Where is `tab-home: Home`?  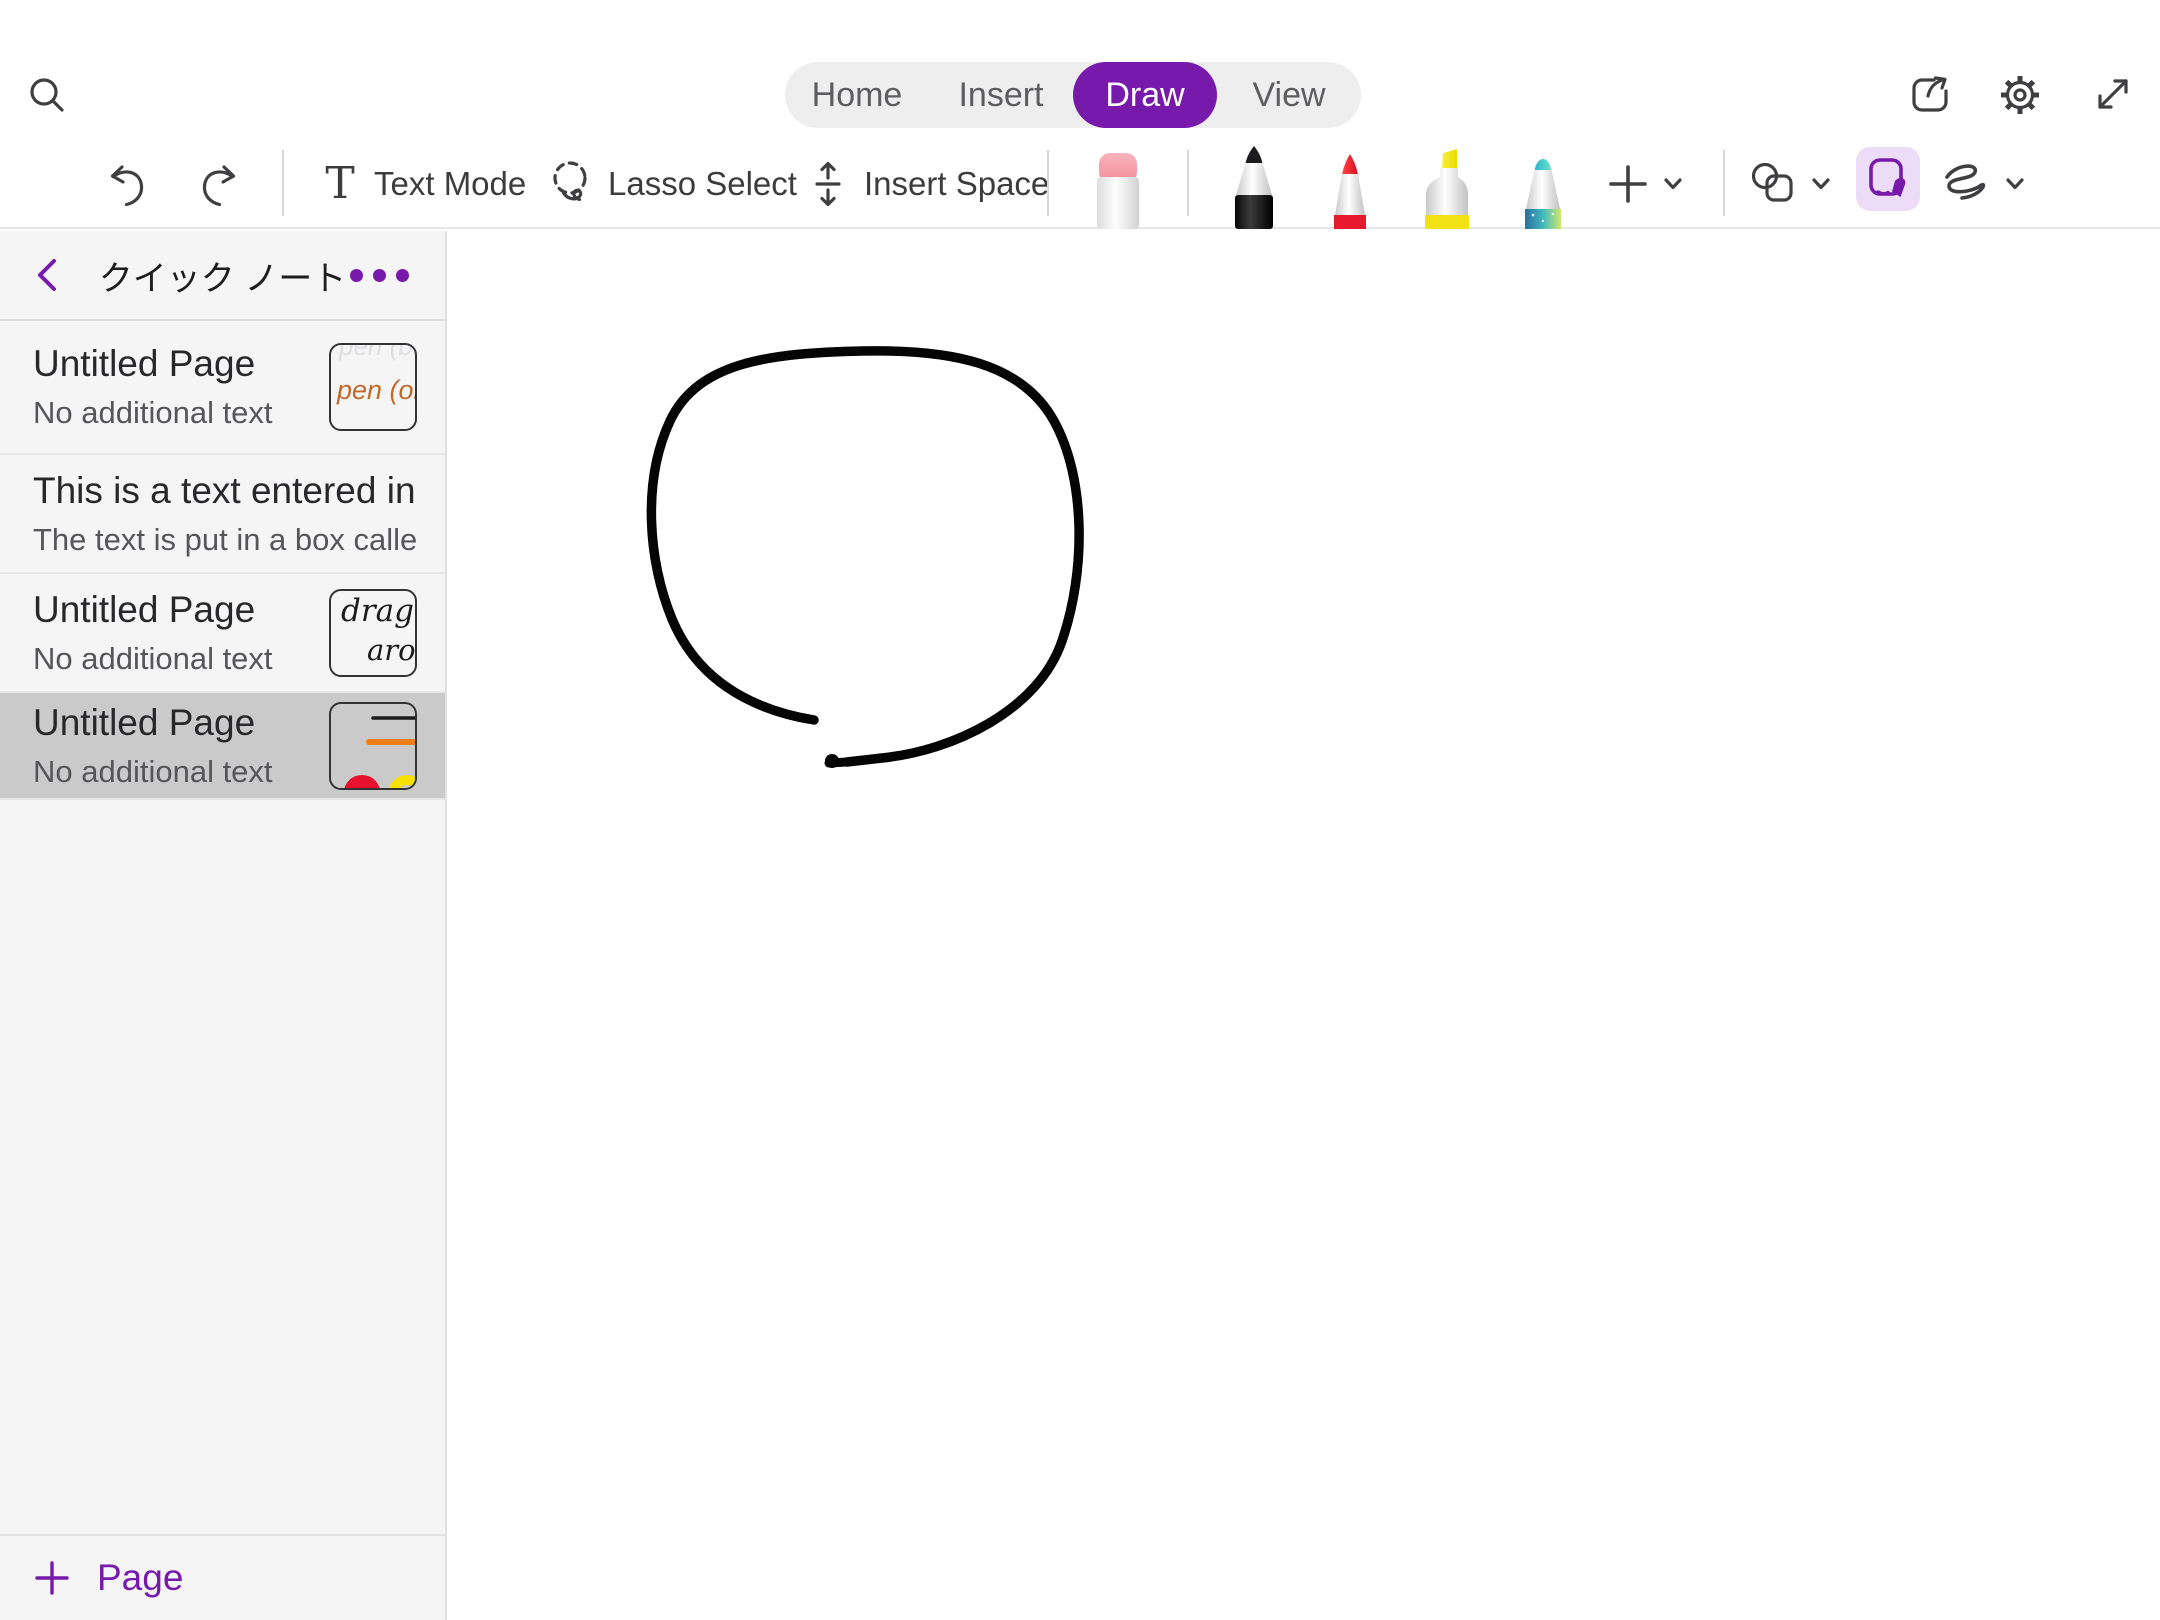 tab-home: Home is located at coordinates (857, 95).